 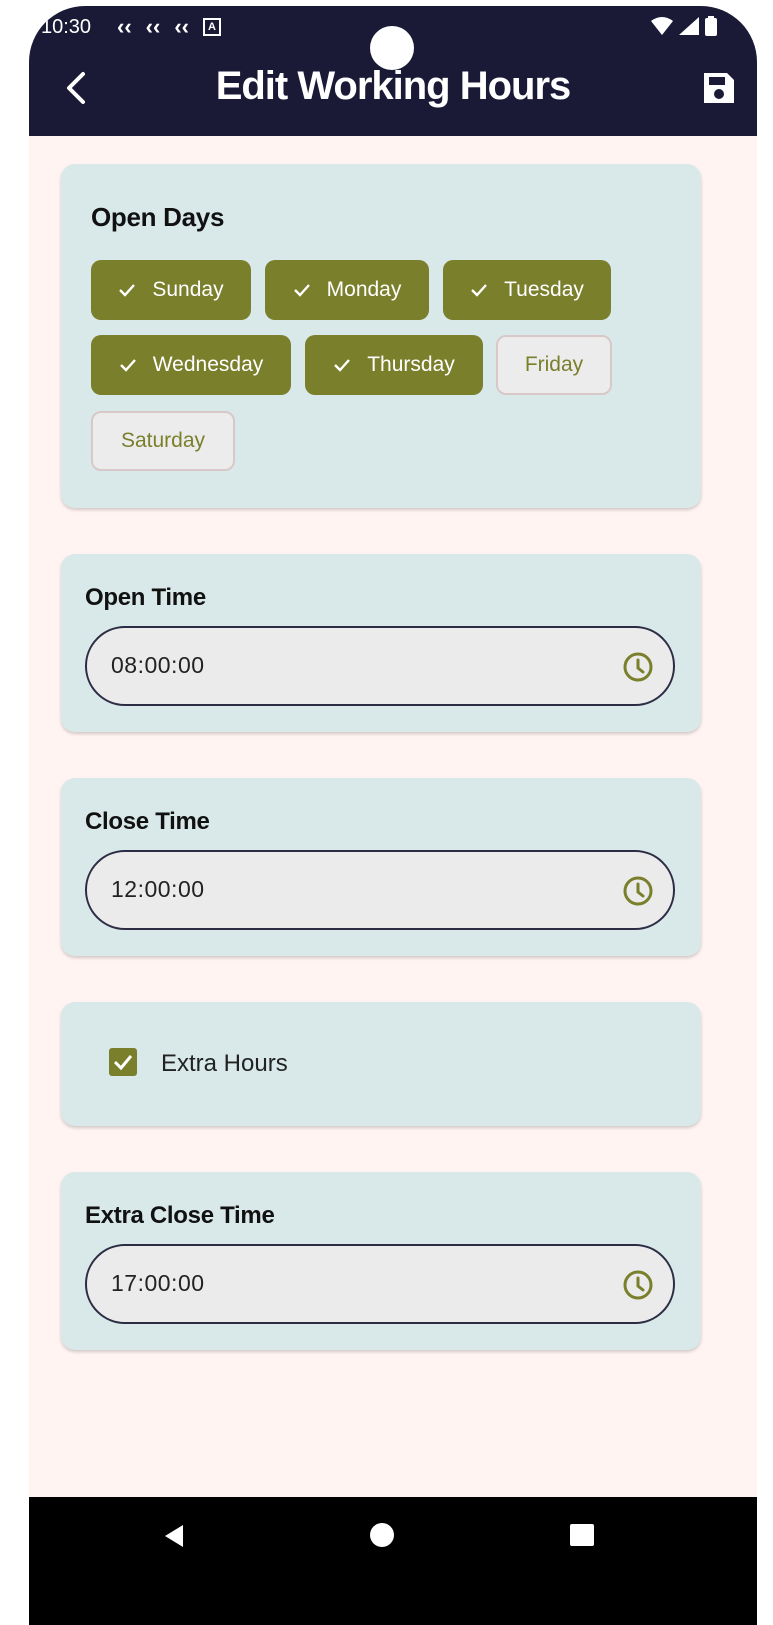 I want to click on extra-close-time-label: Extra Close Time, so click(x=180, y=1215).